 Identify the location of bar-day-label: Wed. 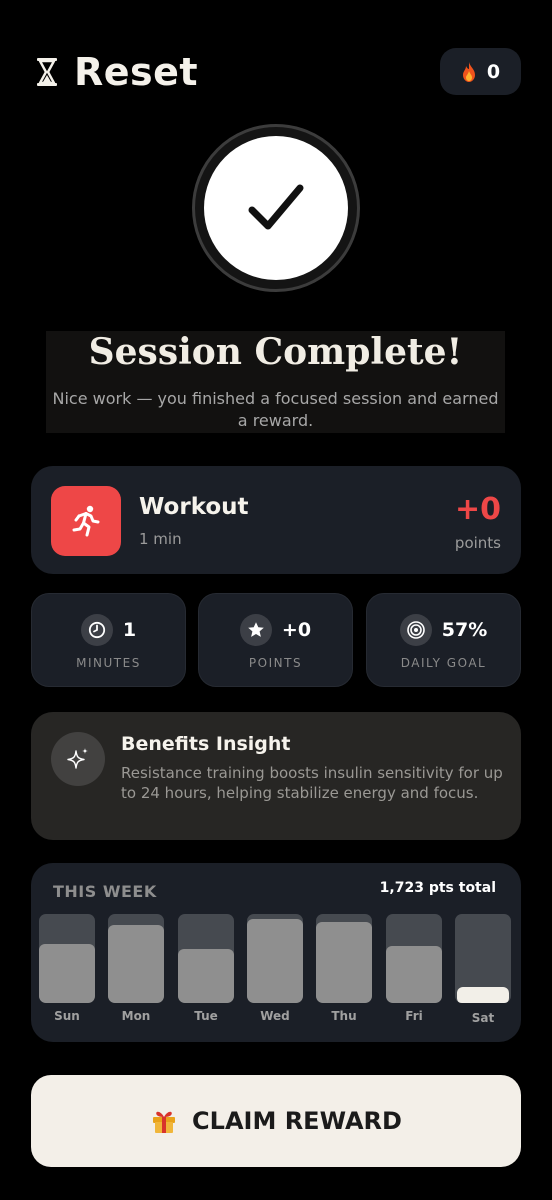
(275, 1016).